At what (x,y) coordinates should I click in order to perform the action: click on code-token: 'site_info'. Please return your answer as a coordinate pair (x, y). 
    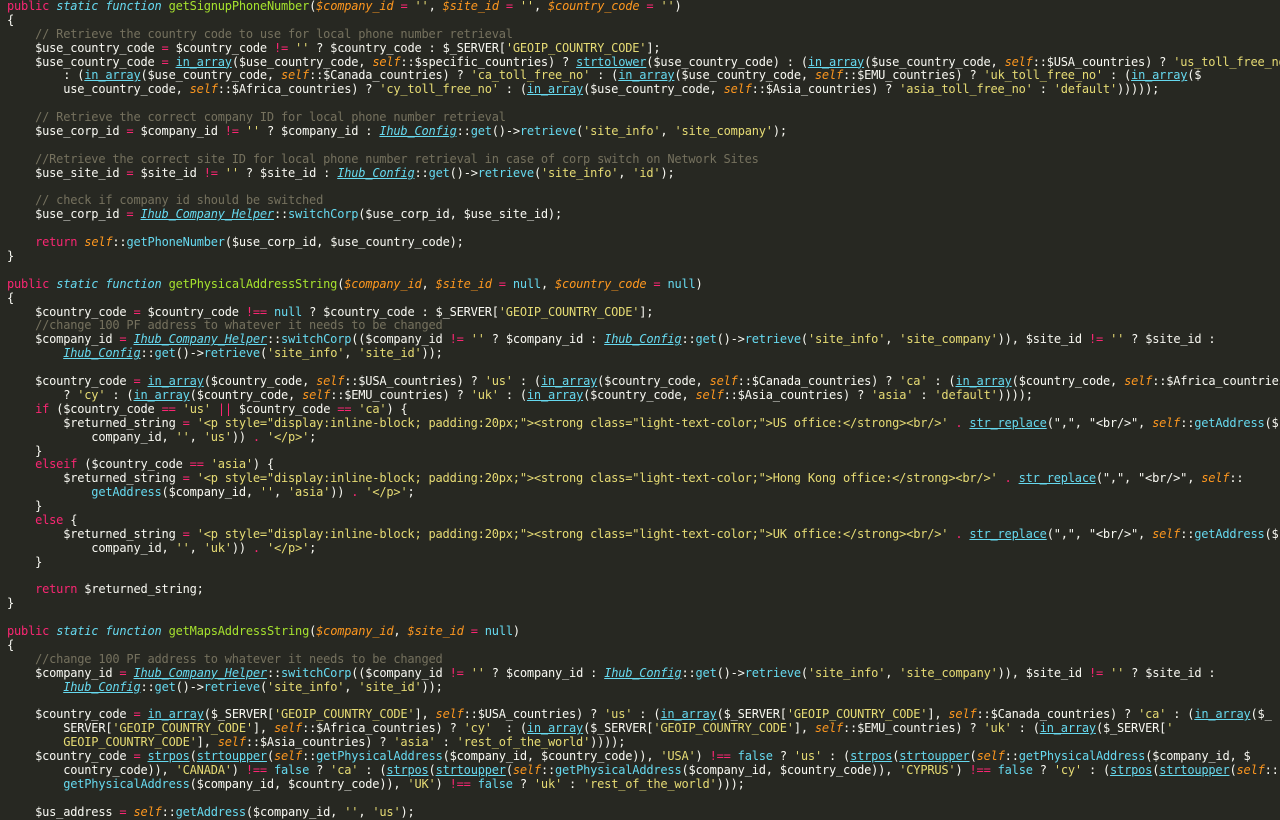
    Looking at the image, I should click on (846, 339).